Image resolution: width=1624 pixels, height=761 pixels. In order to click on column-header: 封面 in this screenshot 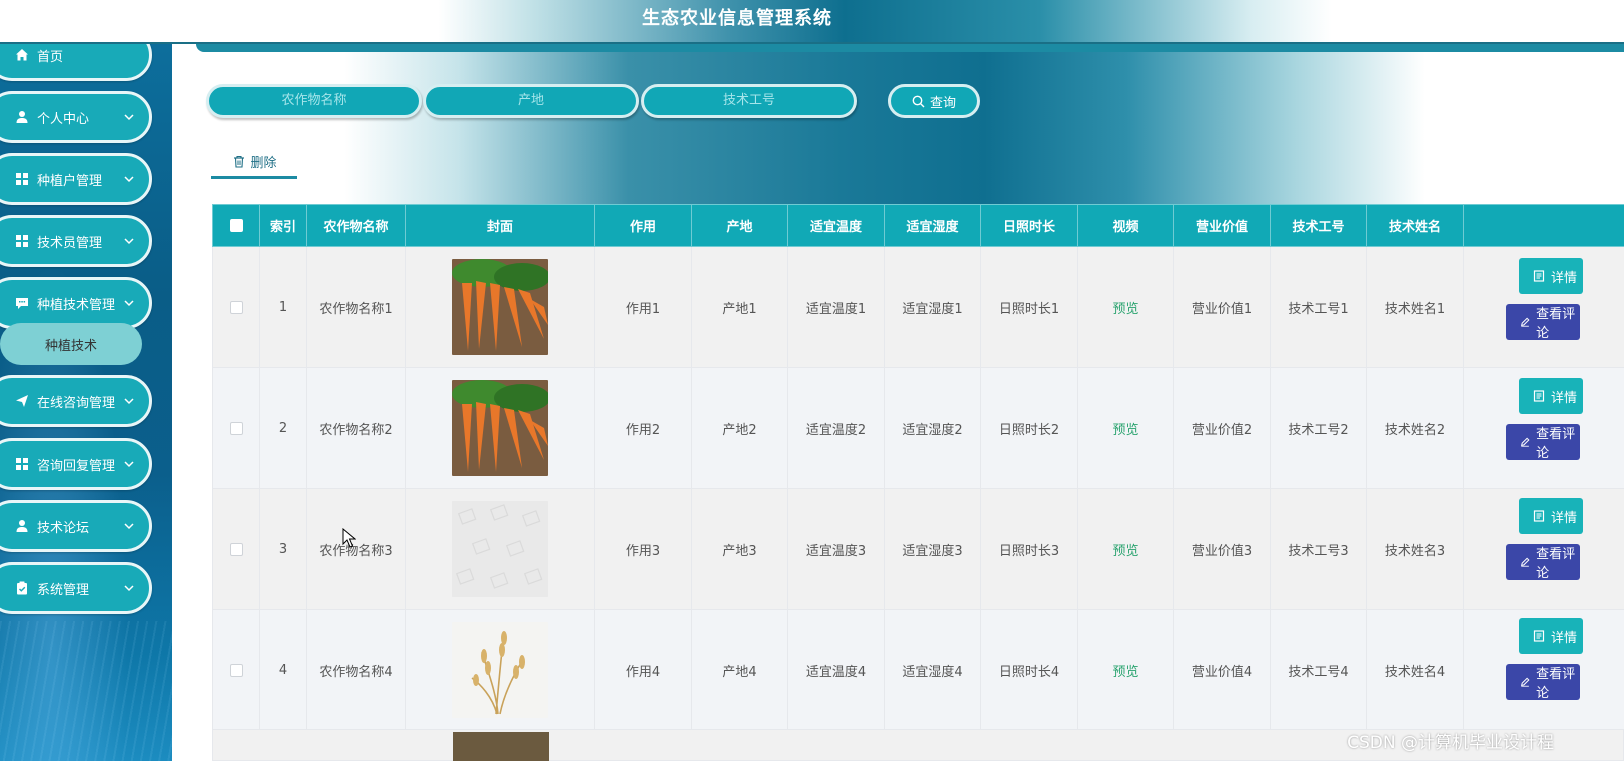, I will do `click(500, 225)`.